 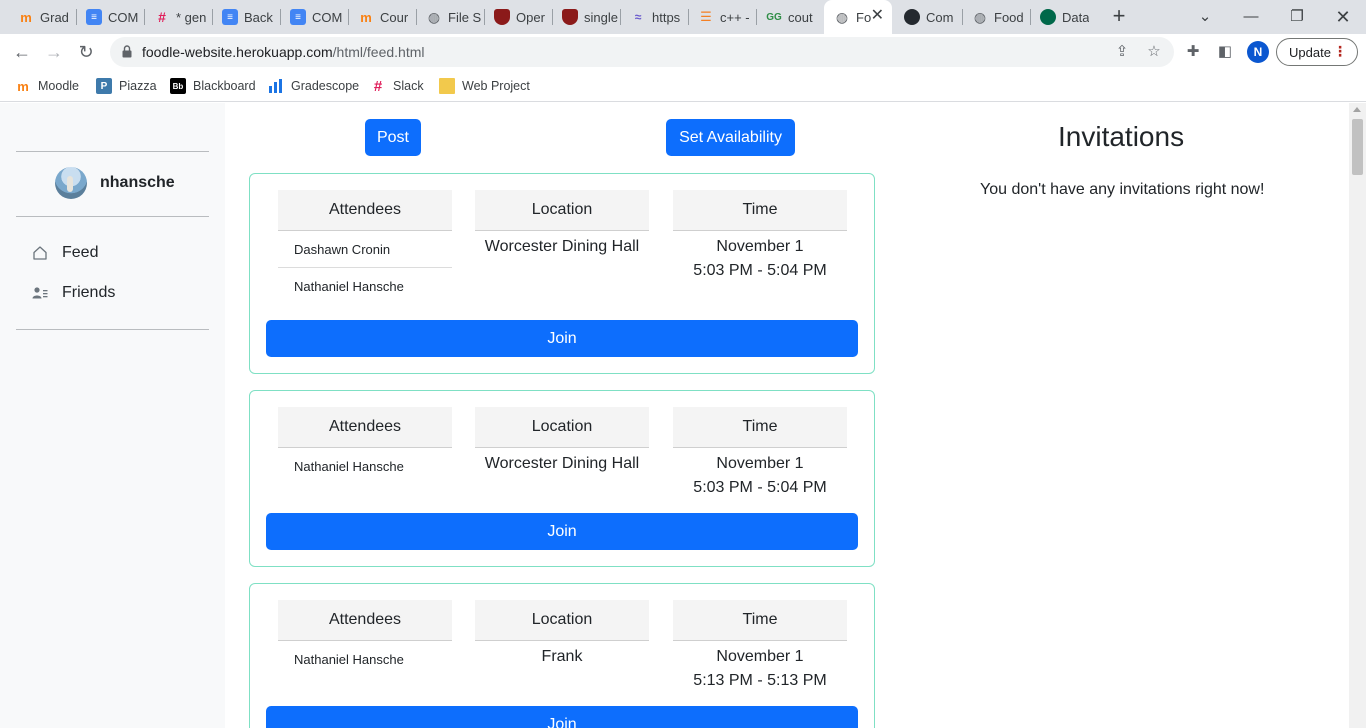 I want to click on blackboard-icon: Bb, so click(x=178, y=86).